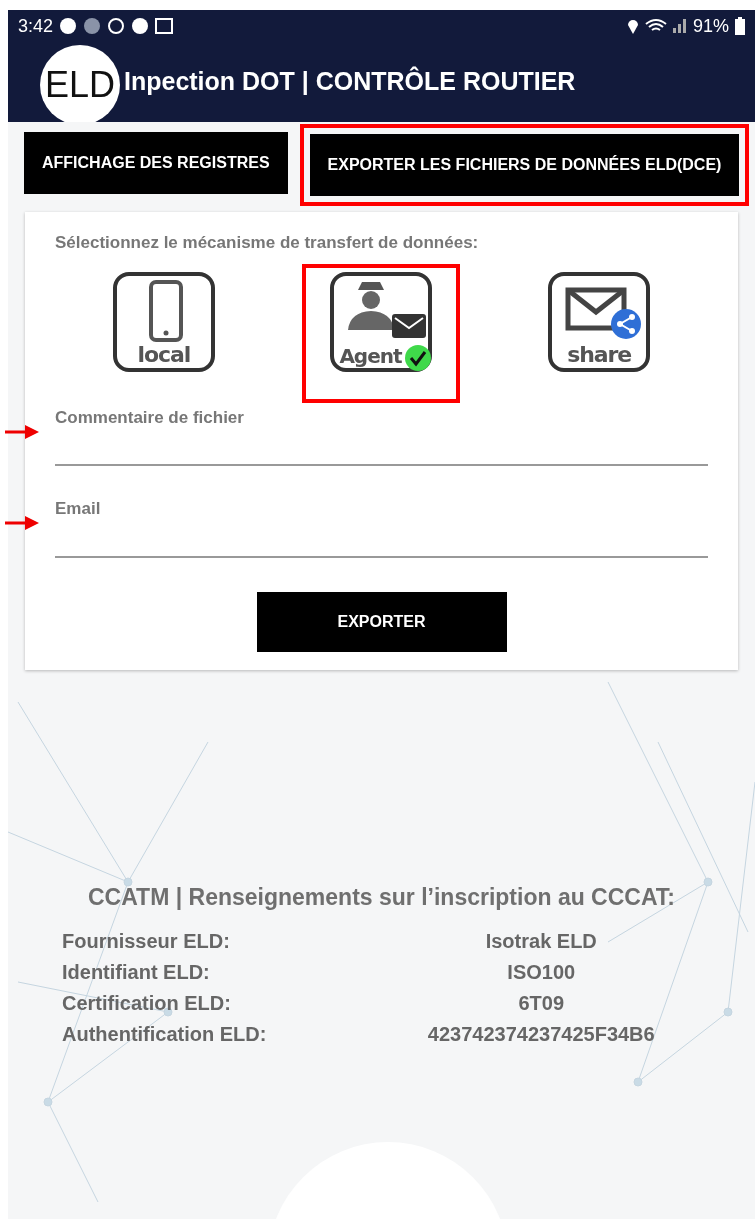 This screenshot has height=1219, width=755. I want to click on field-label: Commentaire de fichier, so click(150, 417).